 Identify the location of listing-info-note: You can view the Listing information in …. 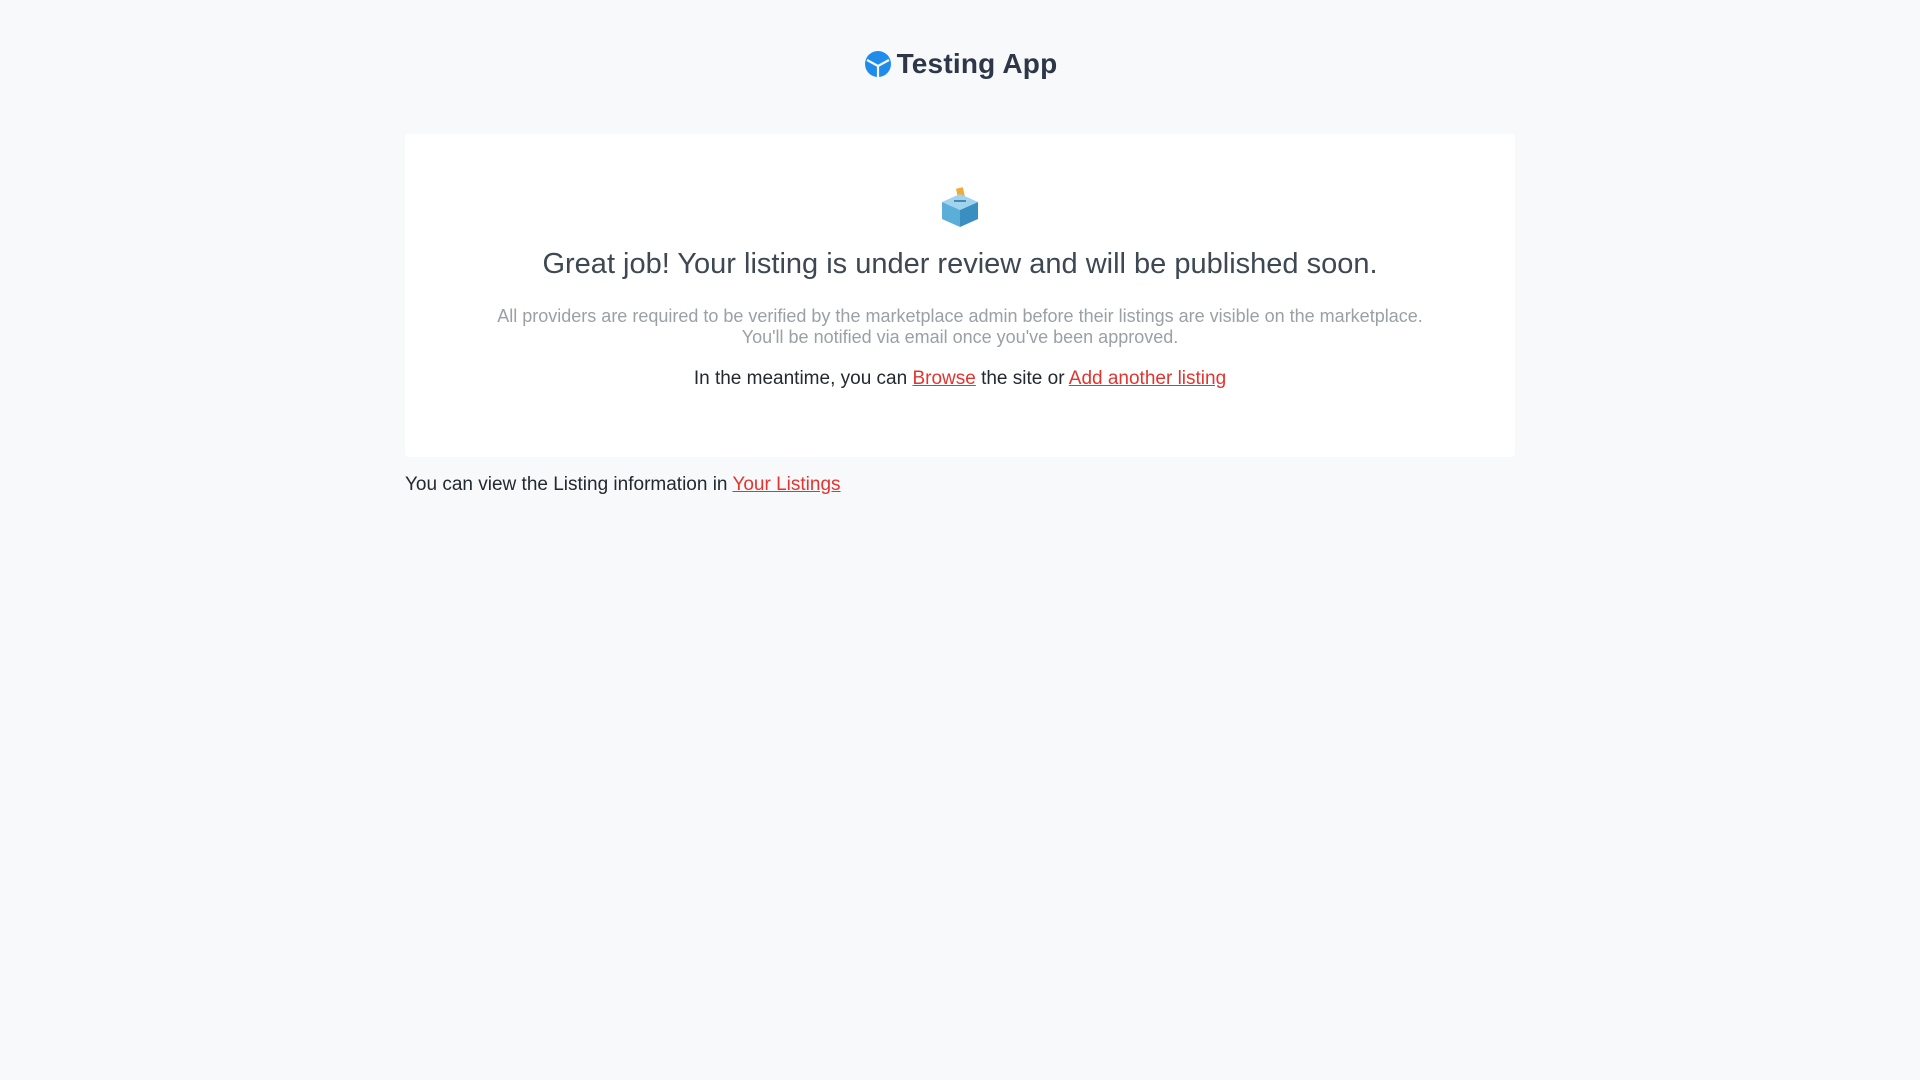
(623, 485).